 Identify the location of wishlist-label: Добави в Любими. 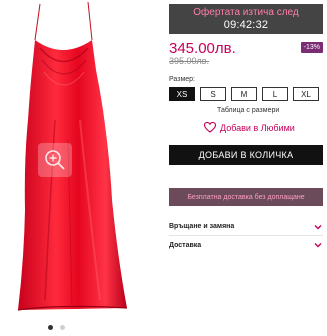
(257, 127).